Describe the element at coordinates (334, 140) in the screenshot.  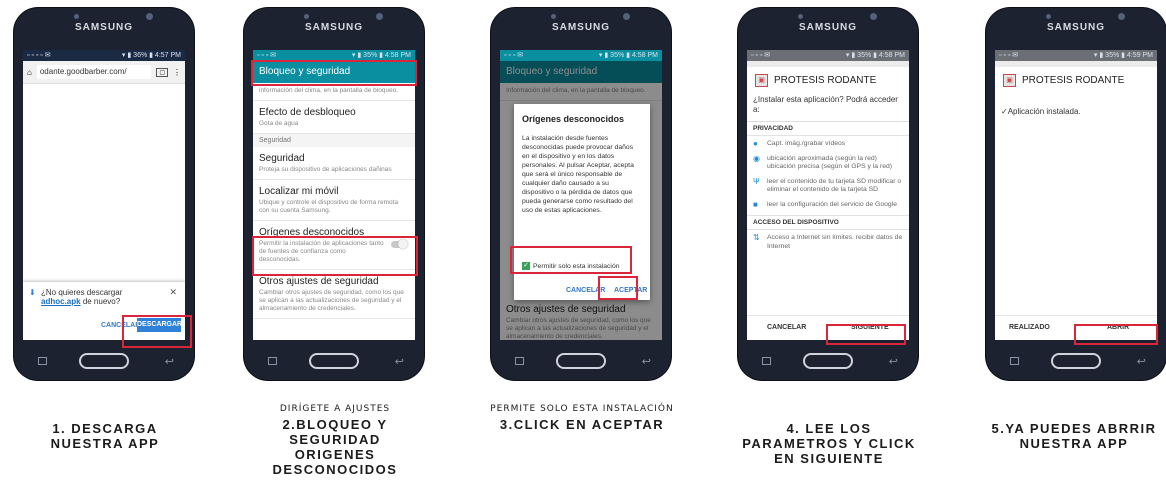
I see `section-header: Seguridad` at that location.